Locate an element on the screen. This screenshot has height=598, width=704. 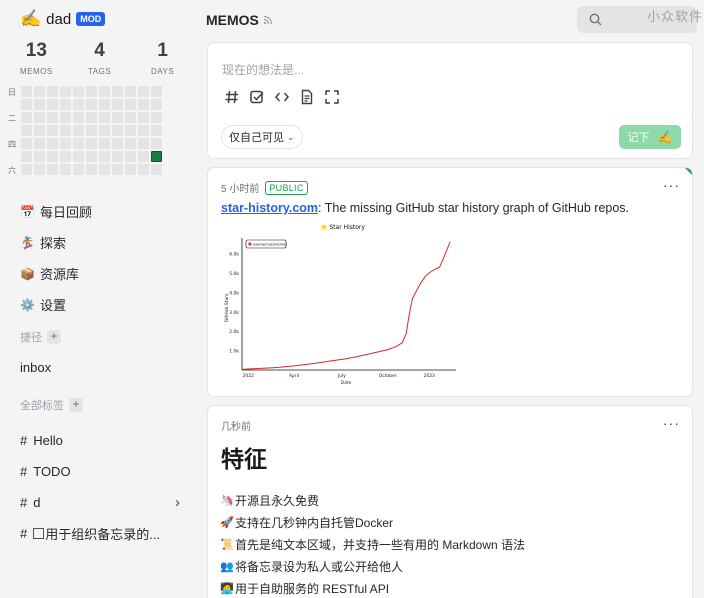
fullscreen-icon is located at coordinates (332, 97).